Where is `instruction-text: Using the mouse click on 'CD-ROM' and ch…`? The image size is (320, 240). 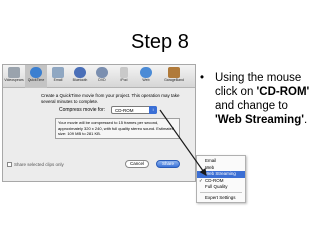
instruction-text: Using the mouse click on 'CD-ROM' and ch… is located at coordinates (265, 99).